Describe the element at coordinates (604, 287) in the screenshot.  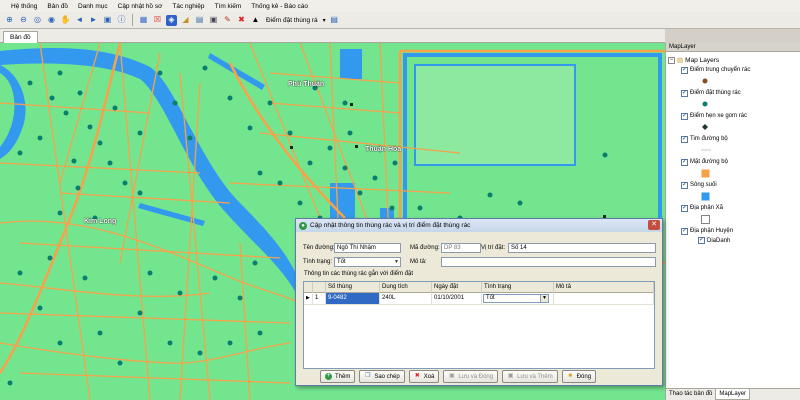
I see `col-mo-ta: Mô tả` at that location.